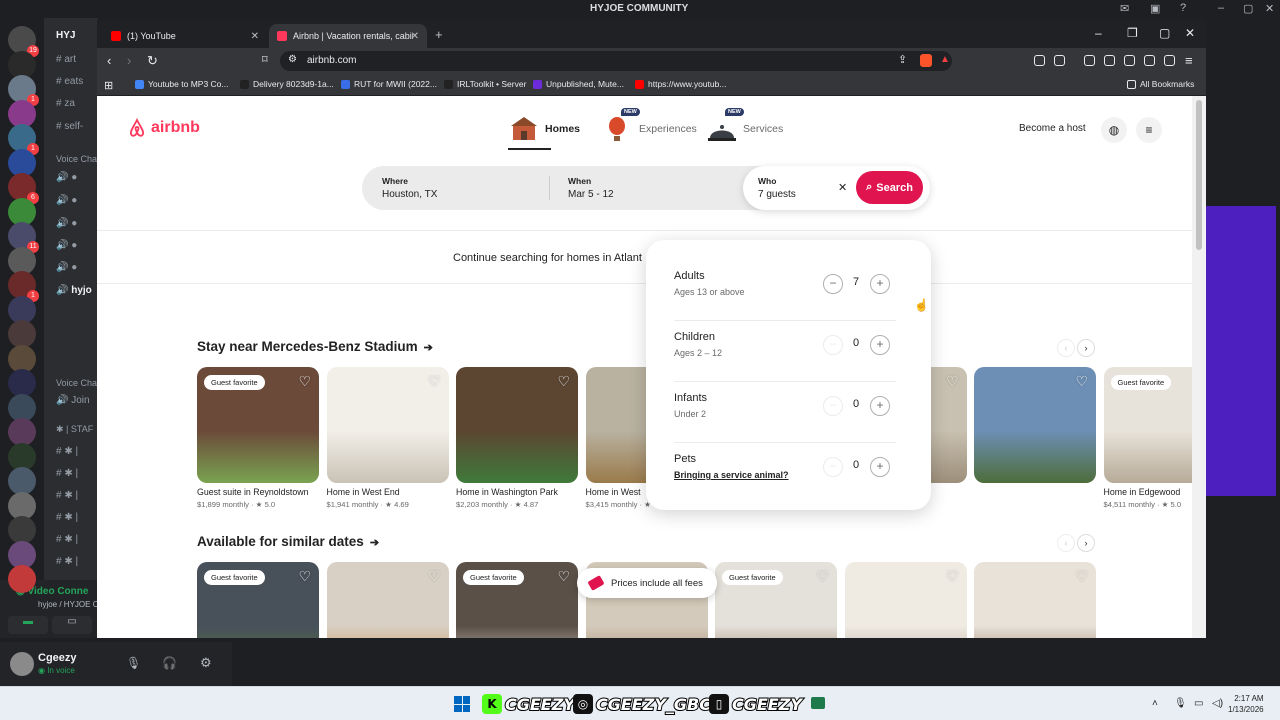  Describe the element at coordinates (647, 583) in the screenshot. I see `prices-include-fees-pill: Prices include all fees` at that location.